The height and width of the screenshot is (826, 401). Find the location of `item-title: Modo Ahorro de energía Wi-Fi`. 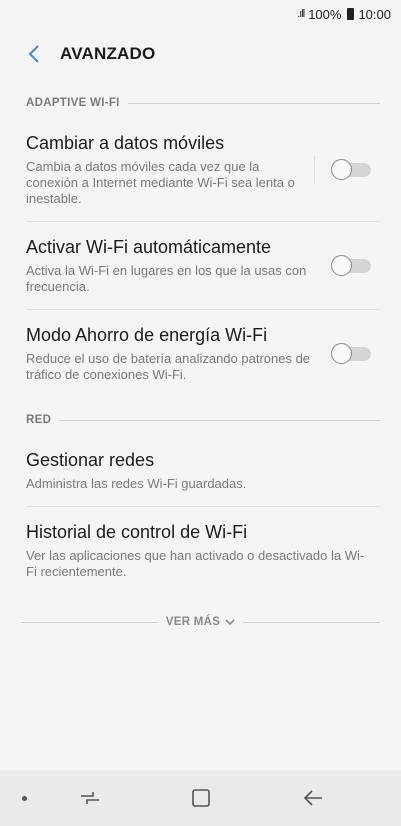

item-title: Modo Ahorro de energía Wi-Fi is located at coordinates (147, 335).